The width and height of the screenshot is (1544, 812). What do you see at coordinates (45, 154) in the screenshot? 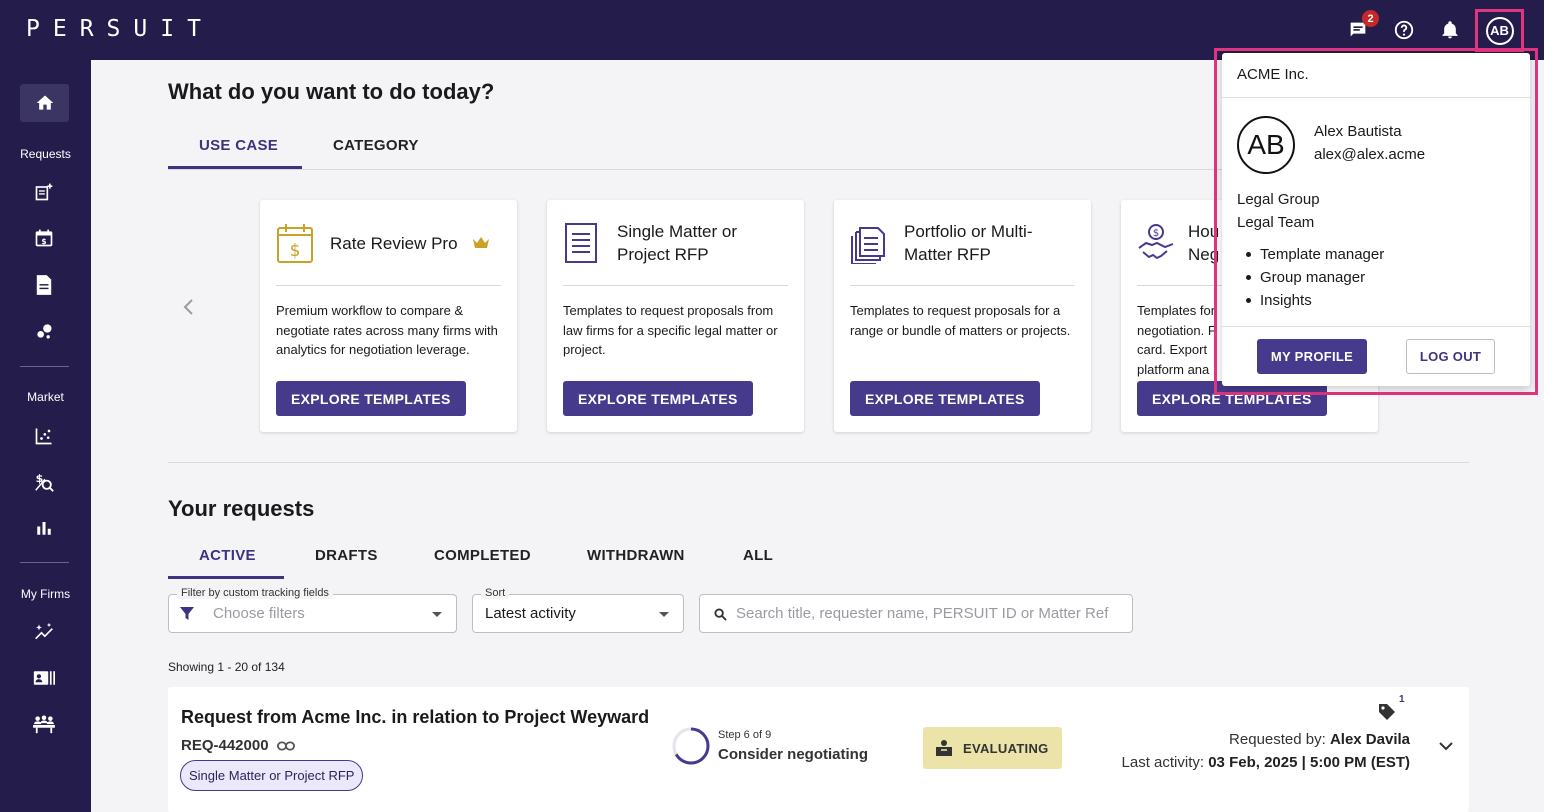
I see `sidebar-section-requests: Requests` at bounding box center [45, 154].